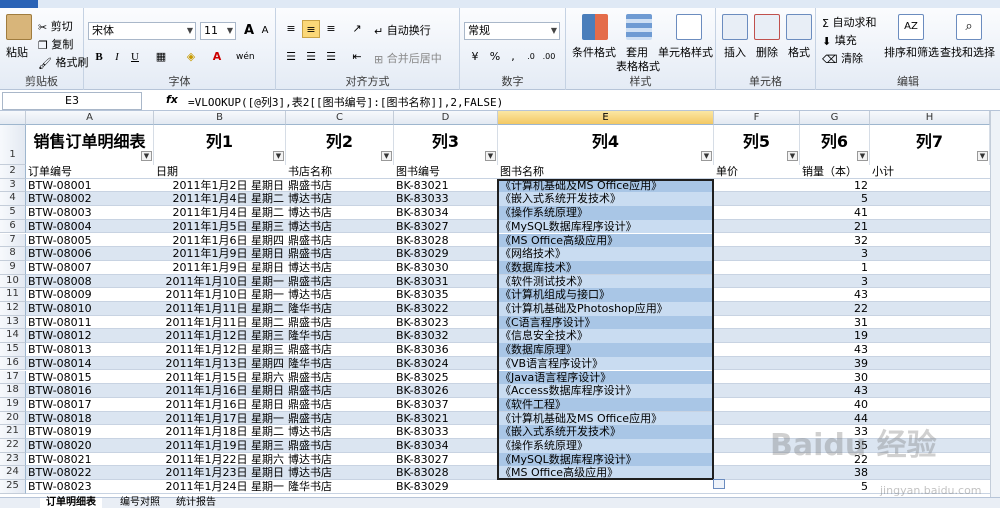  I want to click on book-id-cell: BK-83028, so click(446, 241).